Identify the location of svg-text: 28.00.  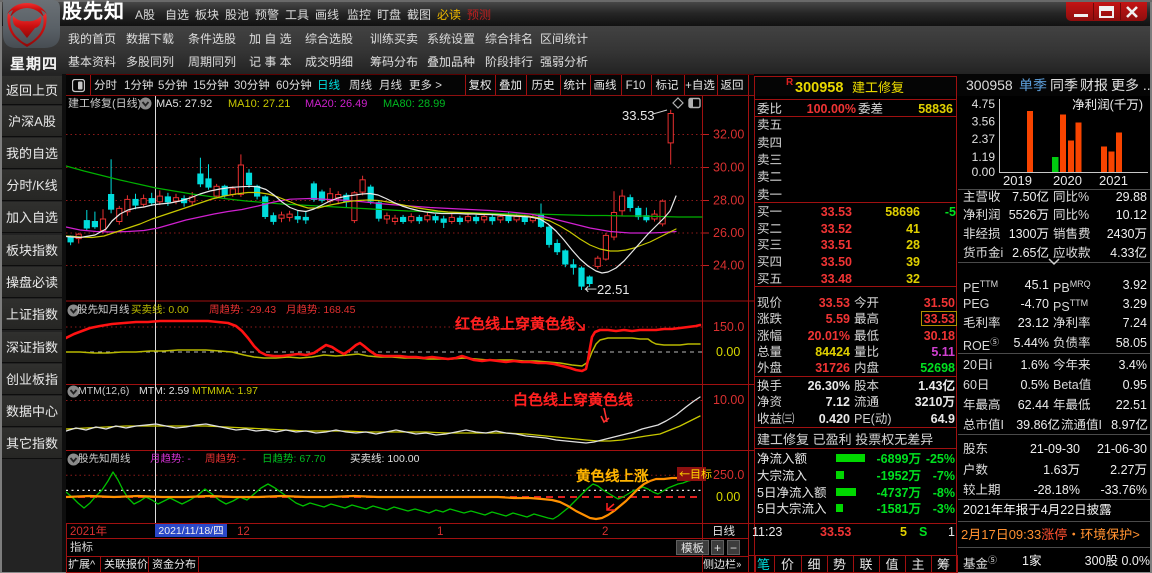
(728, 199).